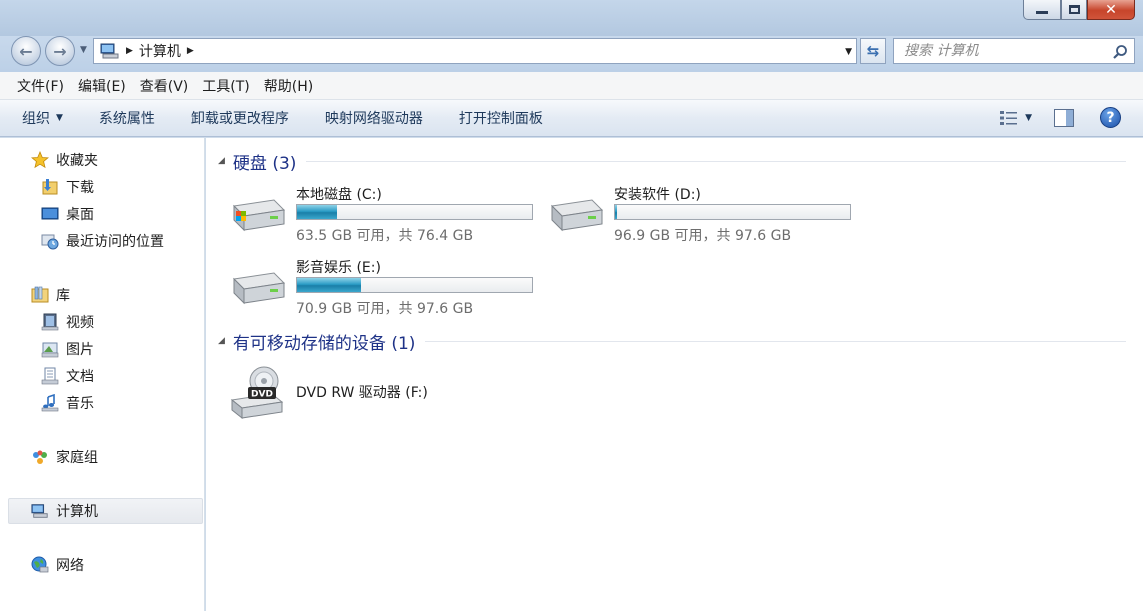 The width and height of the screenshot is (1143, 611). What do you see at coordinates (50, 242) in the screenshot?
I see `recent-places-icon` at bounding box center [50, 242].